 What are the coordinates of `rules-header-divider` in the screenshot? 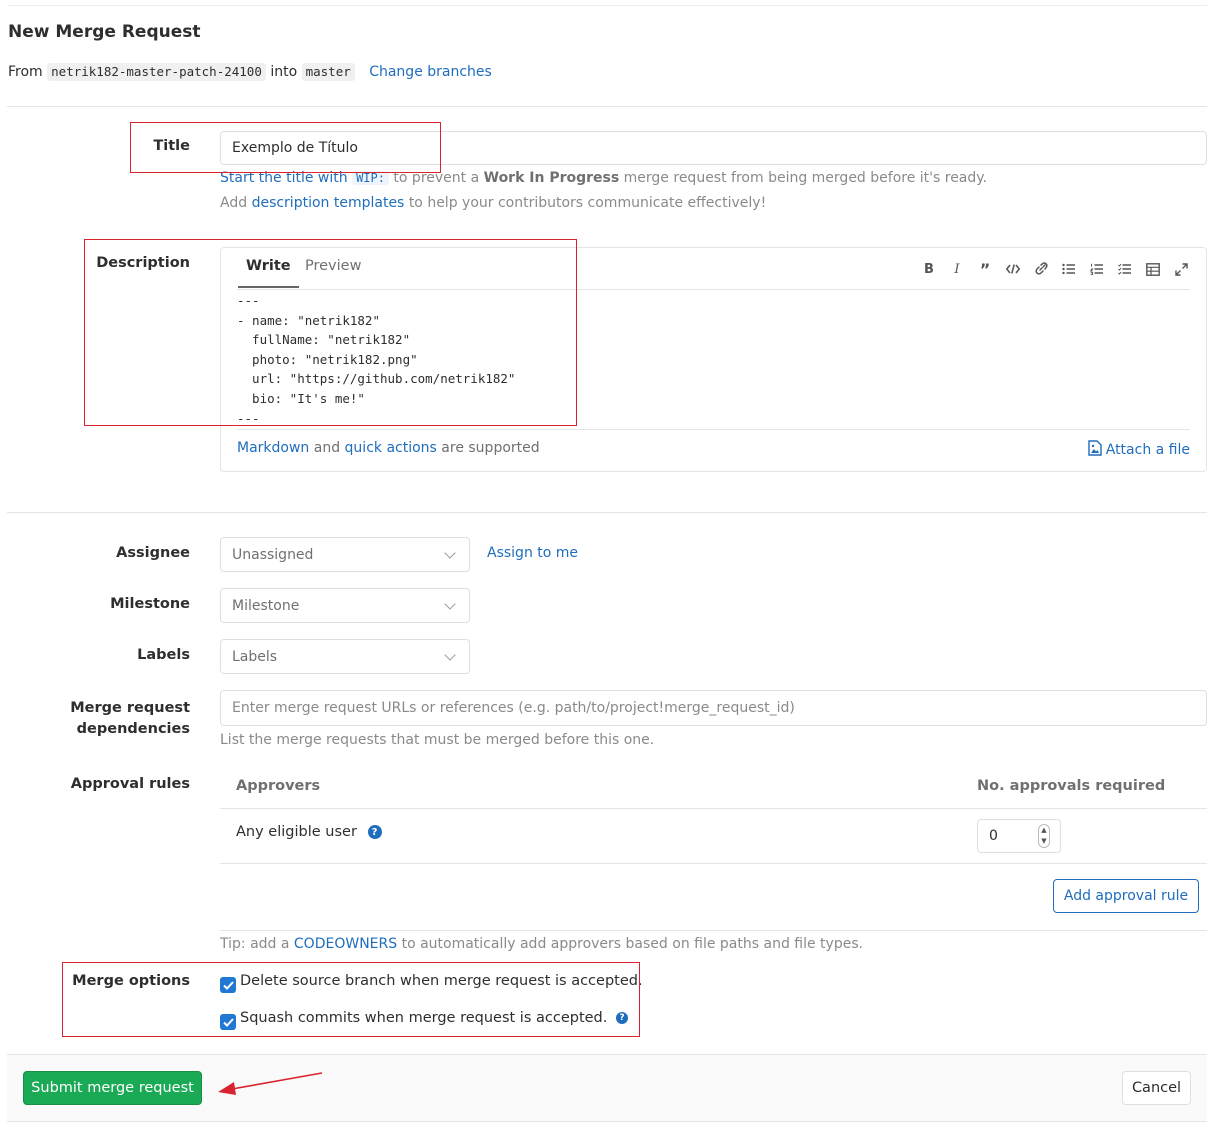 It's located at (713, 808).